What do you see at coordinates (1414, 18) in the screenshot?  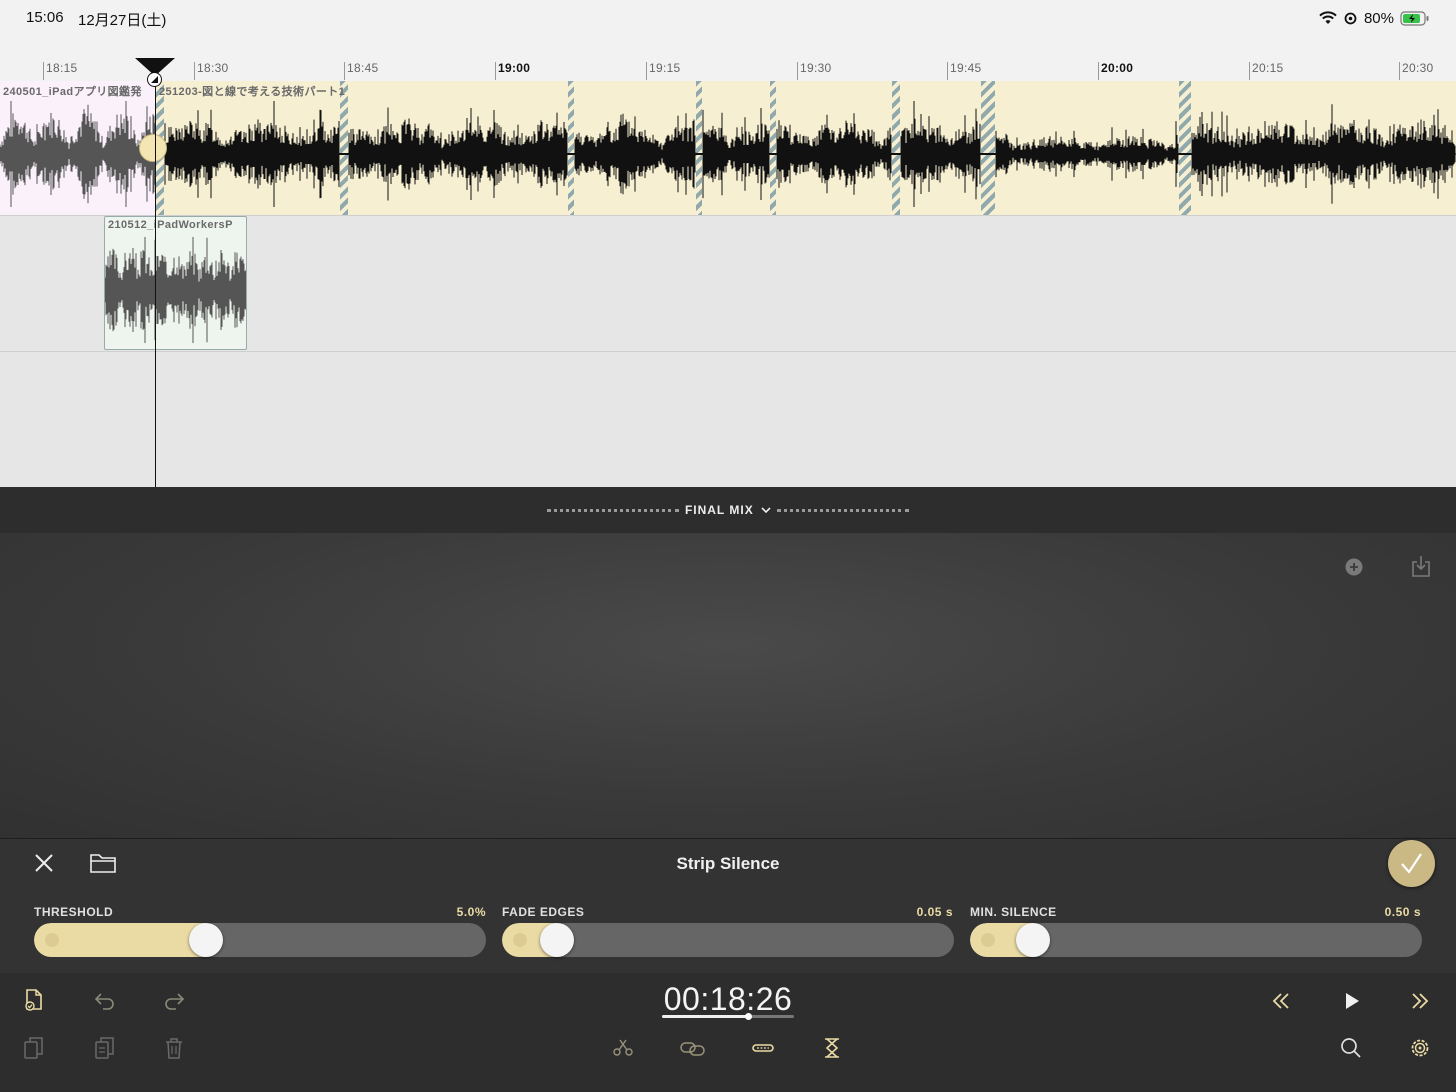 I see `battery-icon` at bounding box center [1414, 18].